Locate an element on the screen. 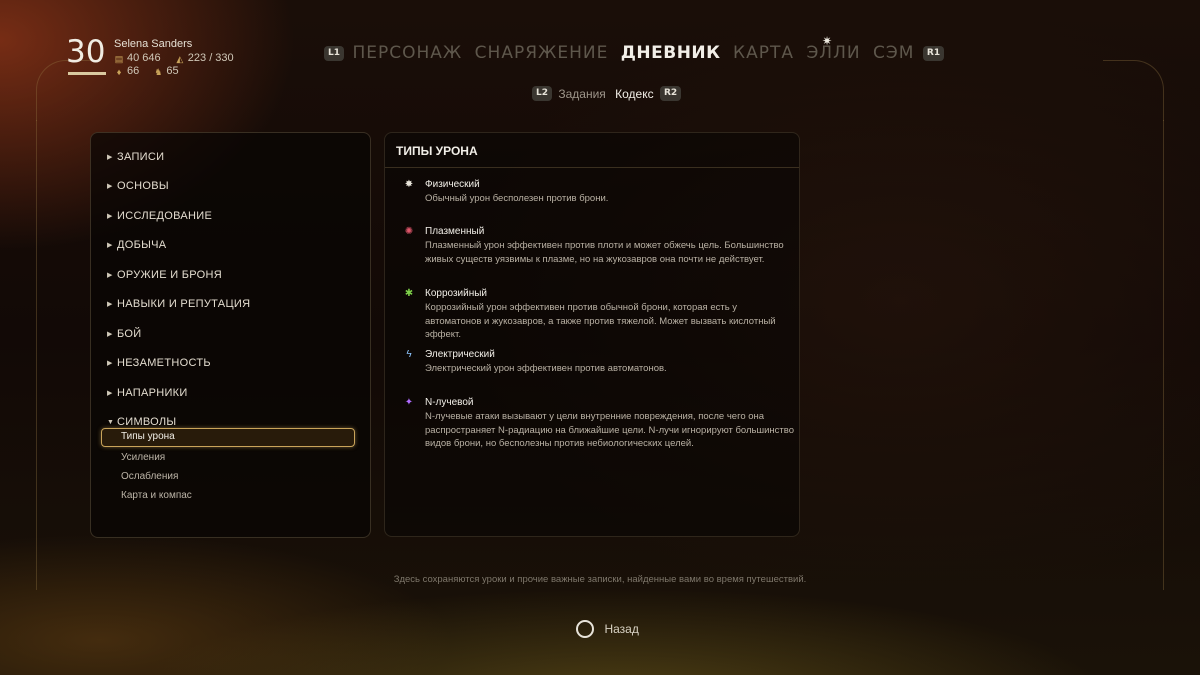 This screenshot has height=675, width=1200. subcategory-map-compass: Карта и компас is located at coordinates (156, 495).